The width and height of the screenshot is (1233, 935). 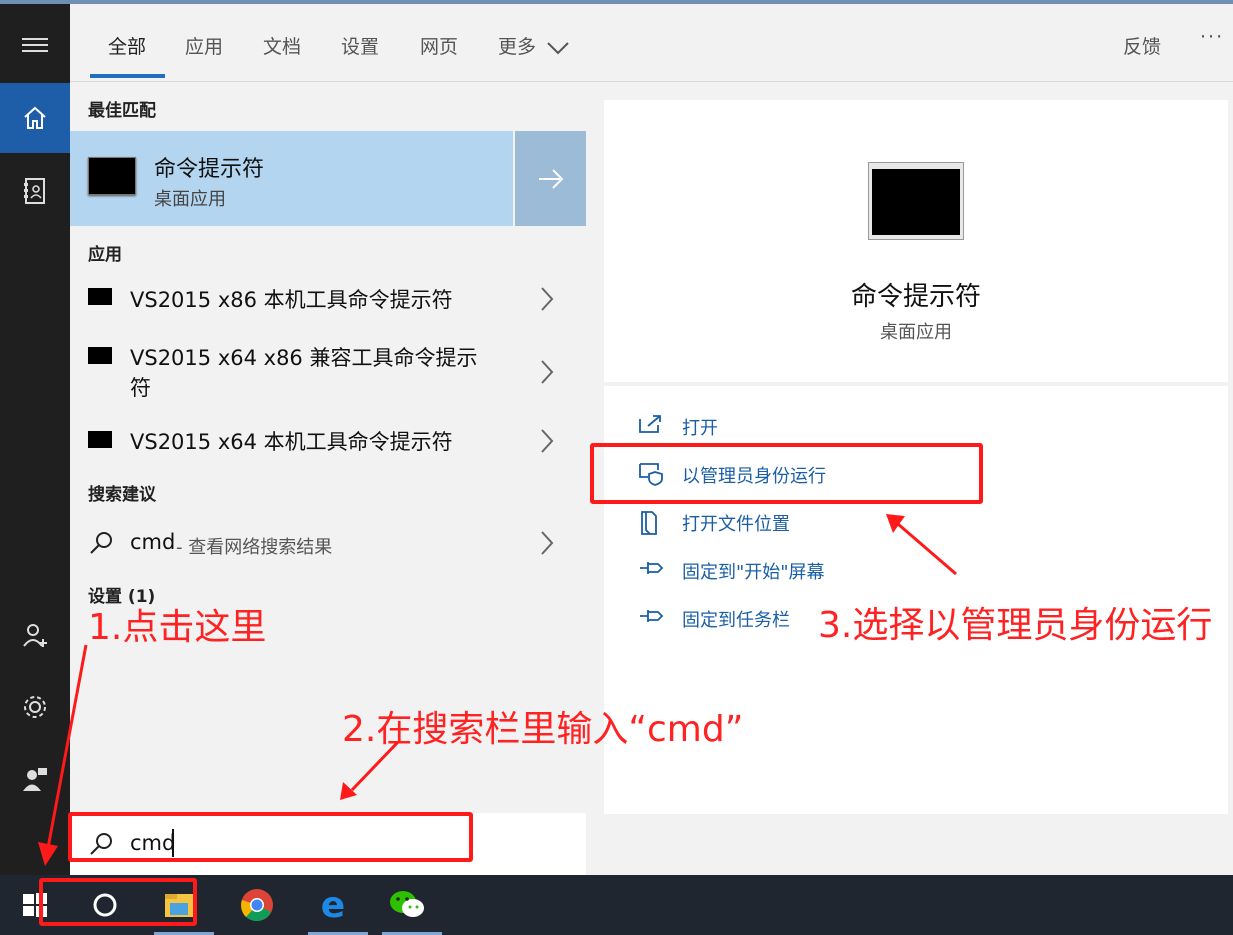 What do you see at coordinates (921, 545) in the screenshot?
I see `annotation-arrow-step3` at bounding box center [921, 545].